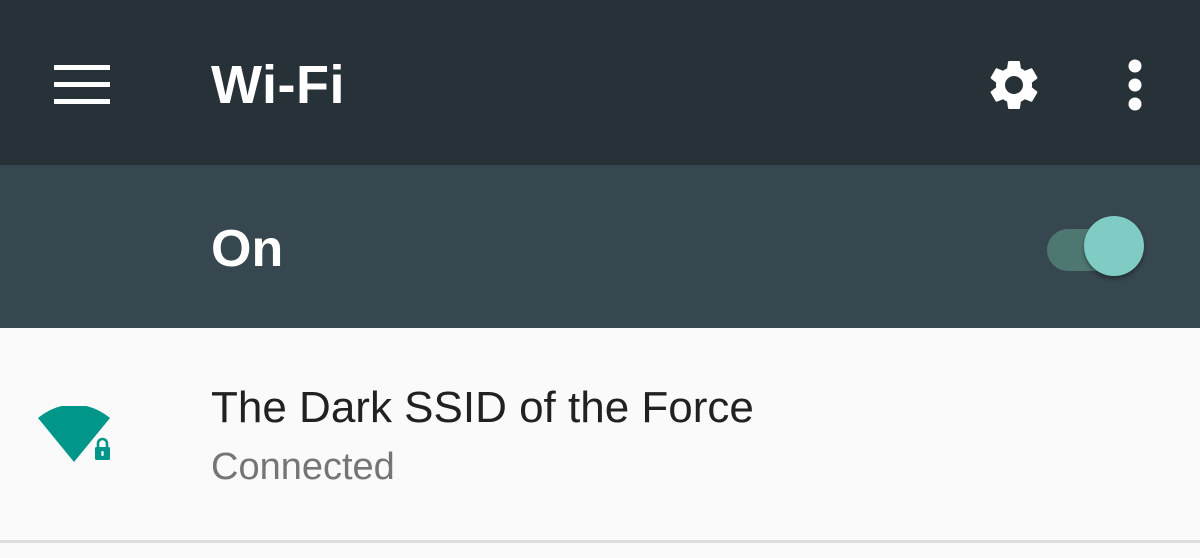  What do you see at coordinates (1114, 246) in the screenshot?
I see `toggle-thumb` at bounding box center [1114, 246].